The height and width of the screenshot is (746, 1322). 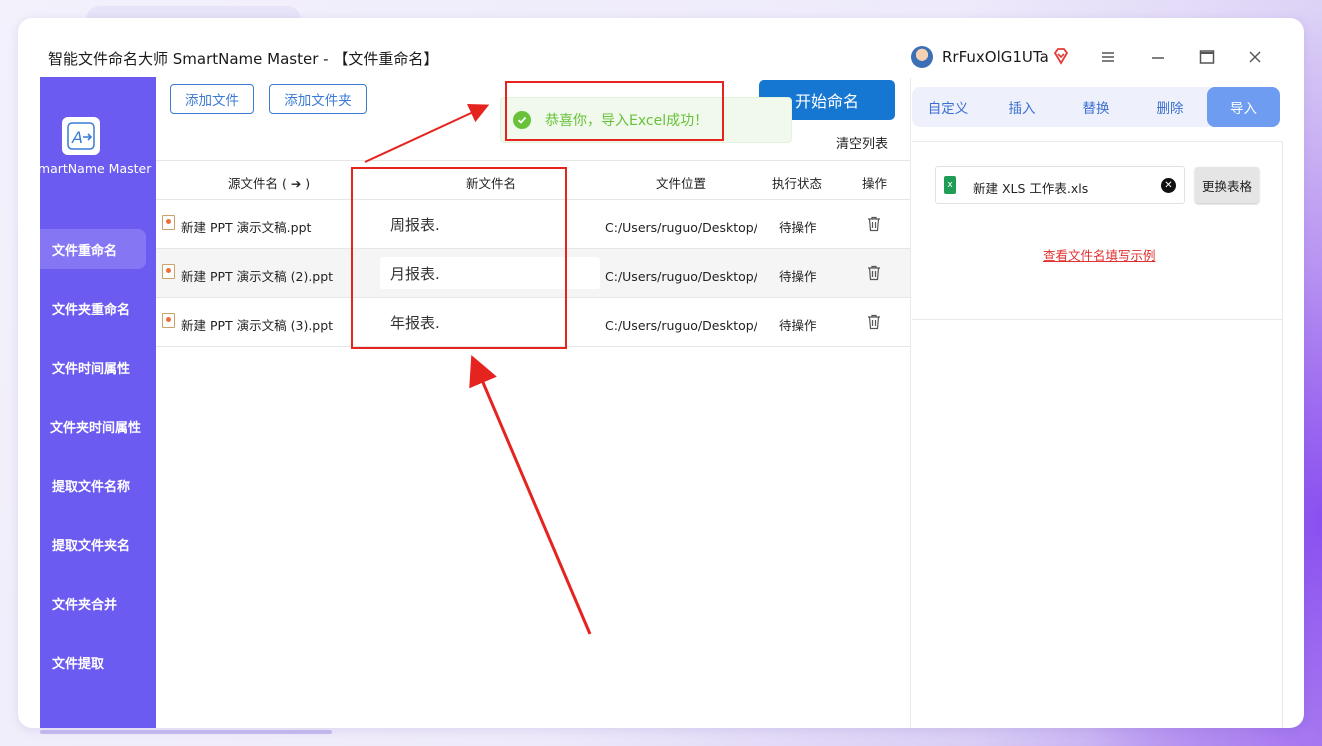 I want to click on sidebar-item-folder-merge: 文件夹合并, so click(x=93, y=603).